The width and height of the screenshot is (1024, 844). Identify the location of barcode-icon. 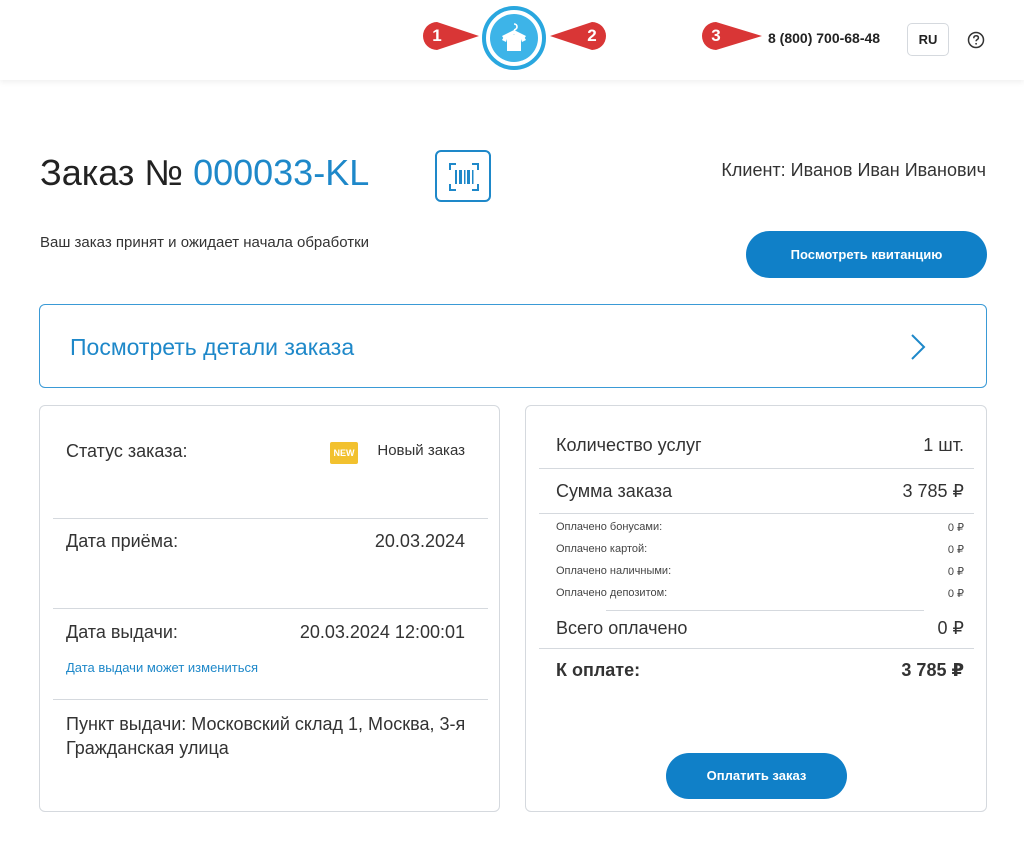
(464, 177).